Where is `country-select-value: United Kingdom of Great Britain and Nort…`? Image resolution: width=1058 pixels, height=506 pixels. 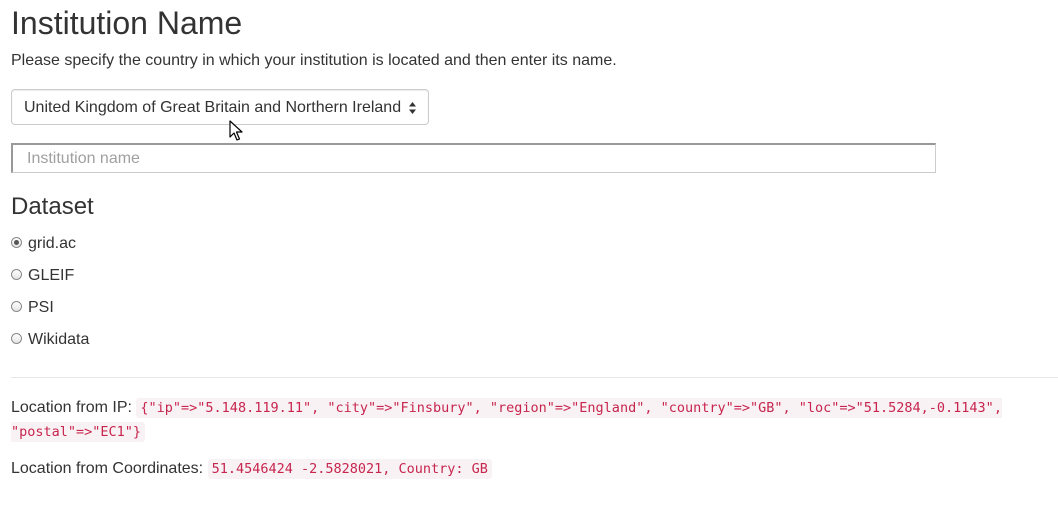 country-select-value: United Kingdom of Great Britain and Nort… is located at coordinates (213, 107).